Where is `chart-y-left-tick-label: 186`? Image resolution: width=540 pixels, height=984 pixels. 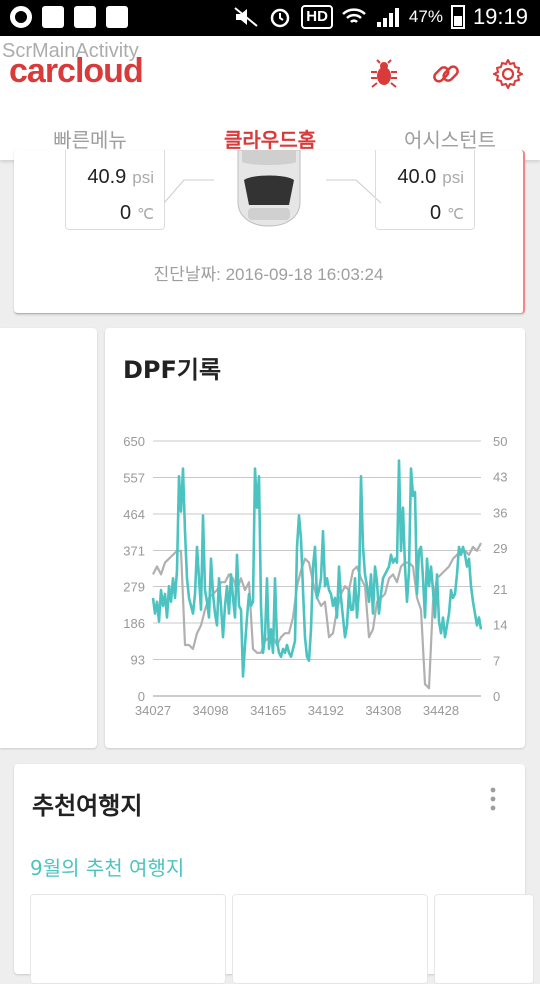
chart-y-left-tick-label: 186 is located at coordinates (134, 623).